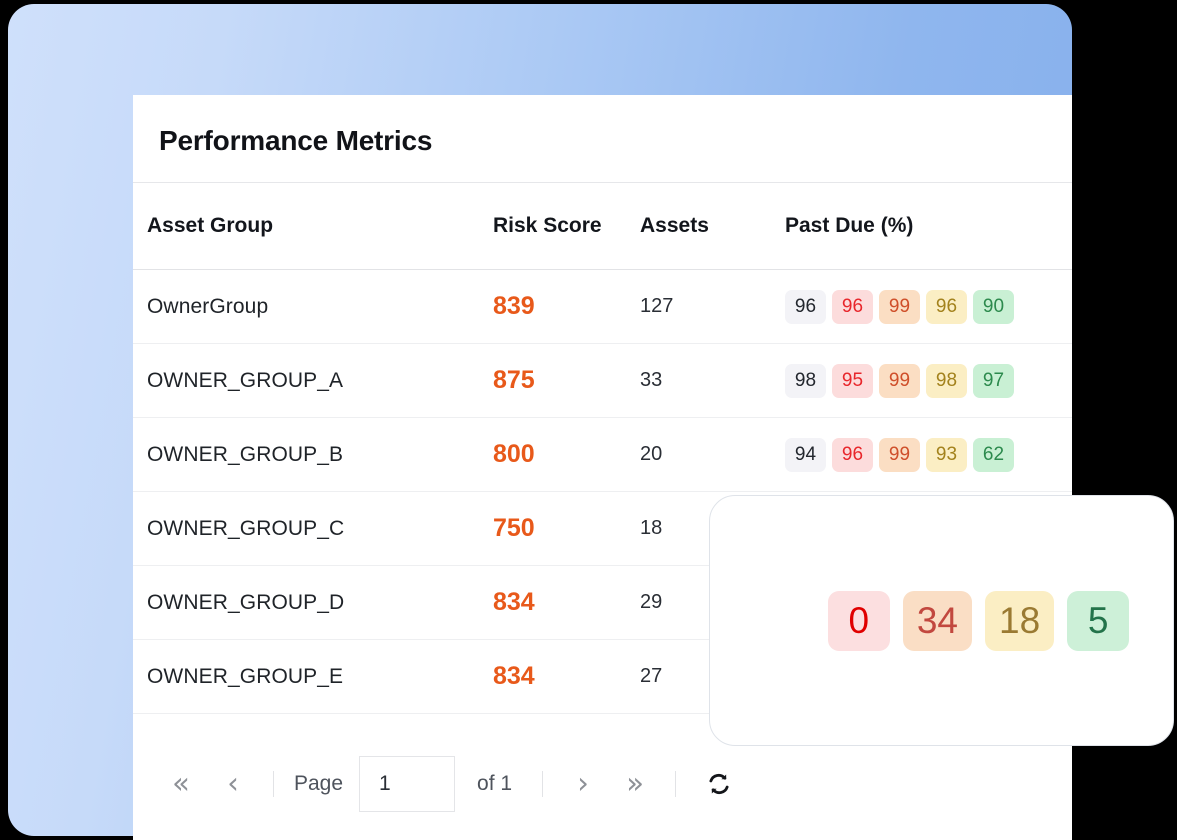  What do you see at coordinates (514, 454) in the screenshot?
I see `cell-risk-score: 800` at bounding box center [514, 454].